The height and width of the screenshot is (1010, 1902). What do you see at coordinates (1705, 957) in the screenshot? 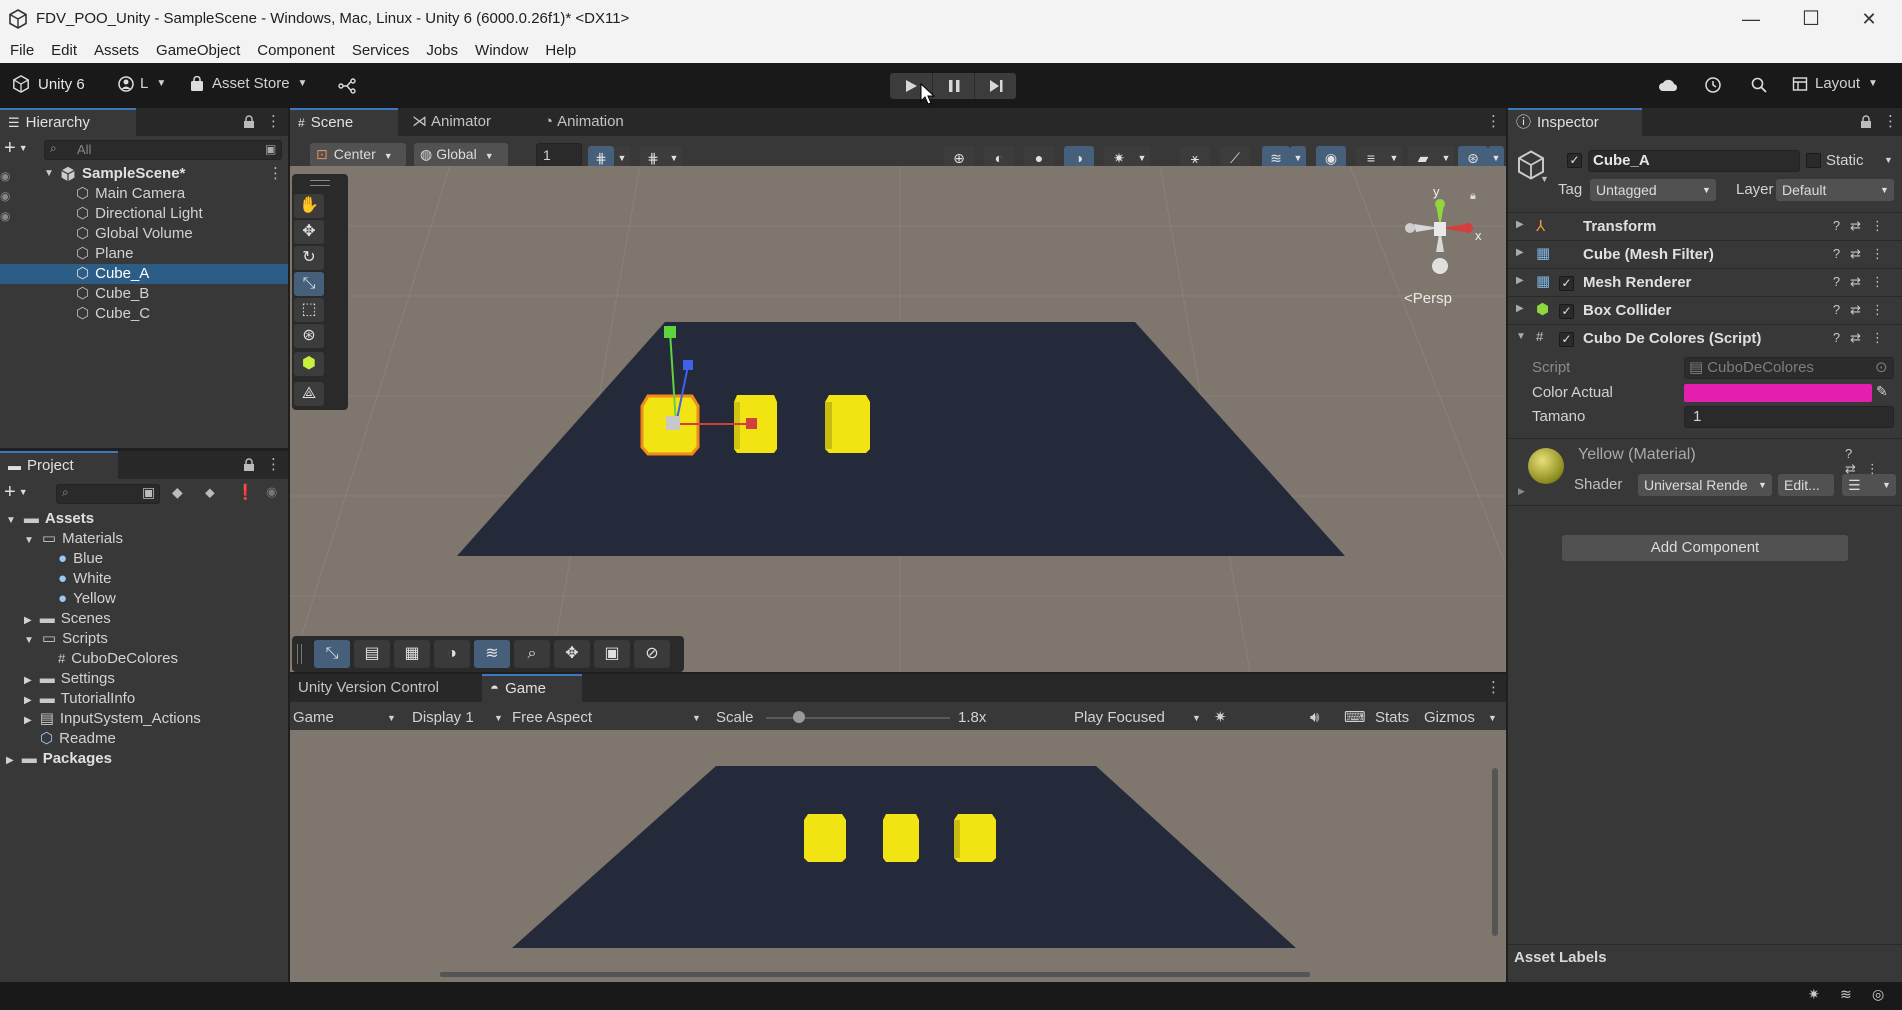
I see `asset-labels-section: Asset Labels` at bounding box center [1705, 957].